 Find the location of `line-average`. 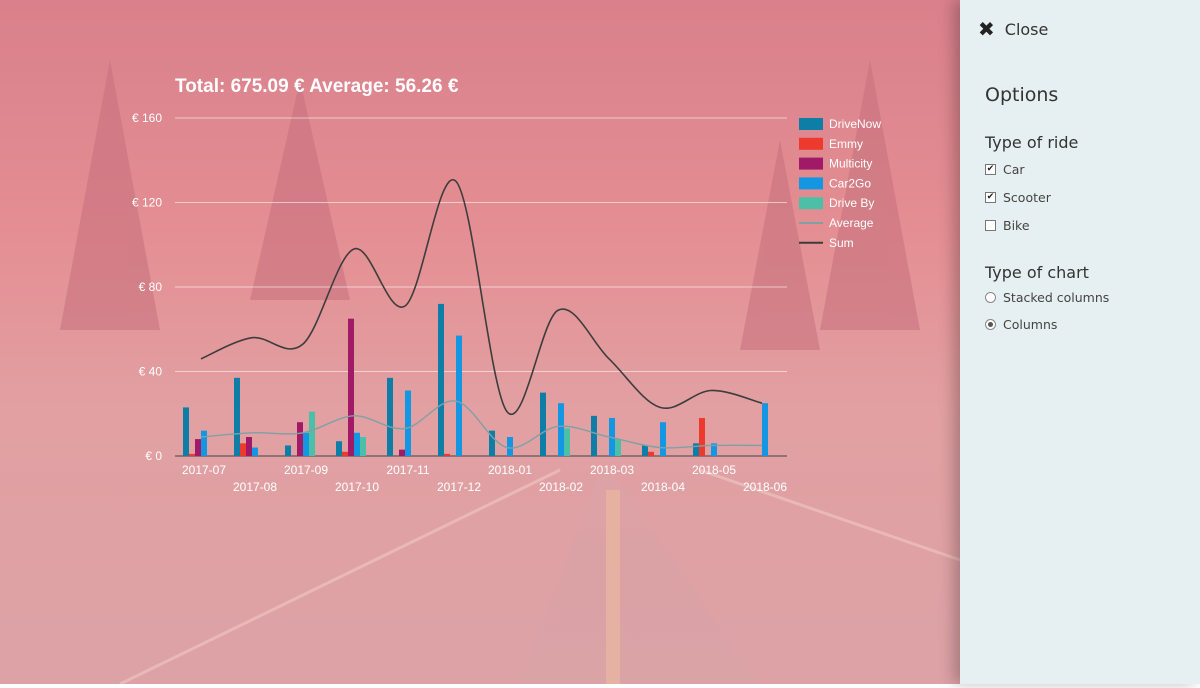

line-average is located at coordinates (481, 424).